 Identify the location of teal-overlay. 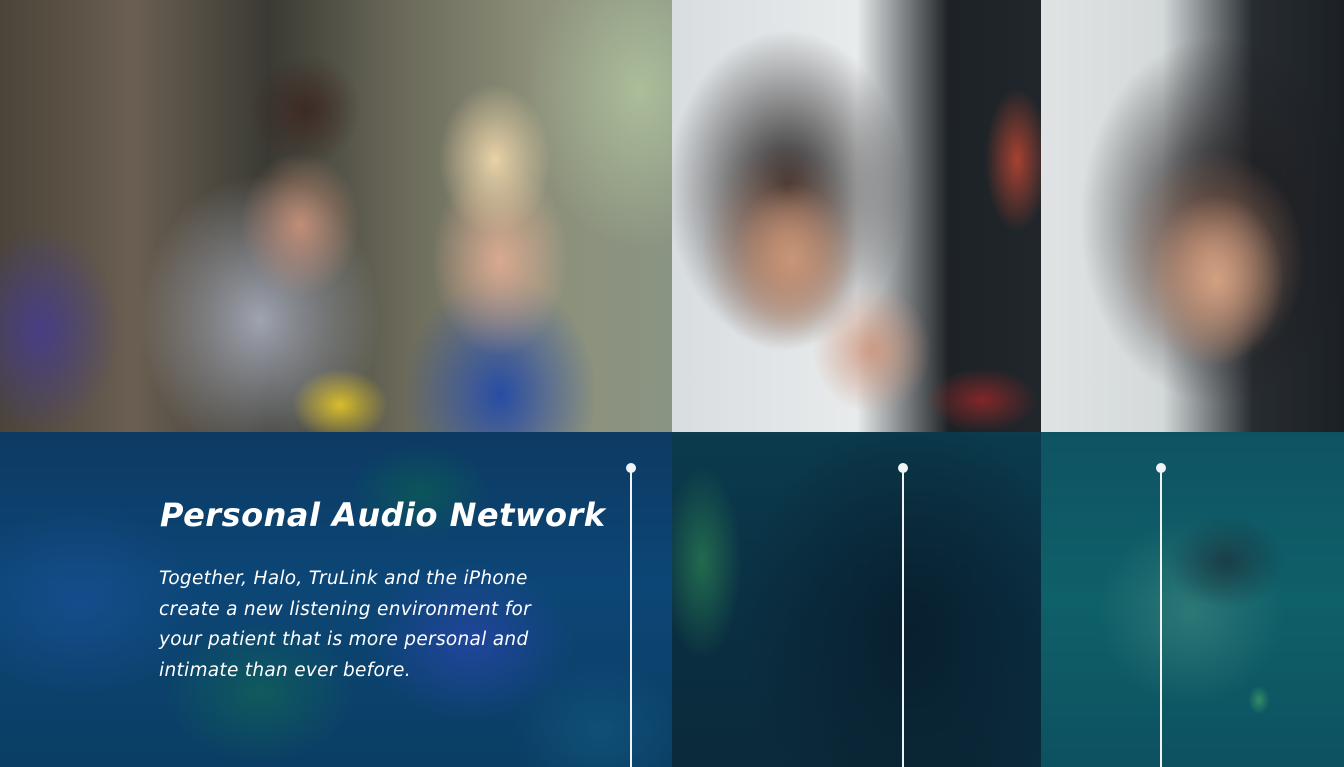
(1192, 599).